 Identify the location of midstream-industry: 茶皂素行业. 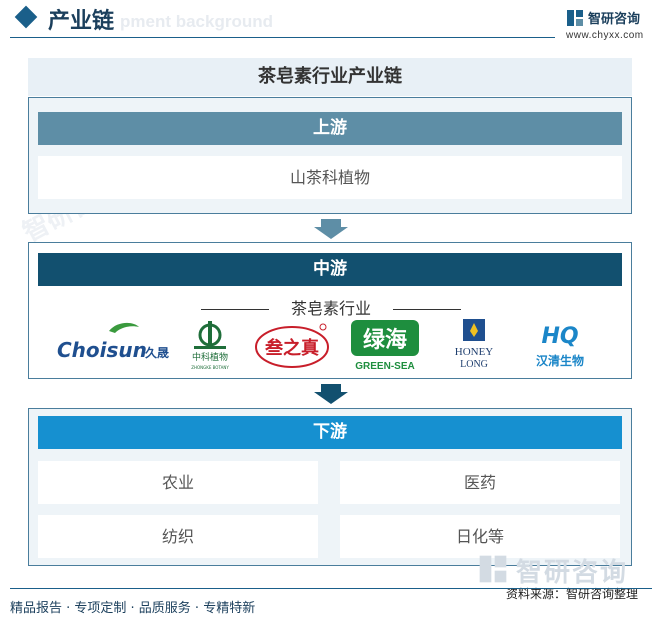
(331, 307).